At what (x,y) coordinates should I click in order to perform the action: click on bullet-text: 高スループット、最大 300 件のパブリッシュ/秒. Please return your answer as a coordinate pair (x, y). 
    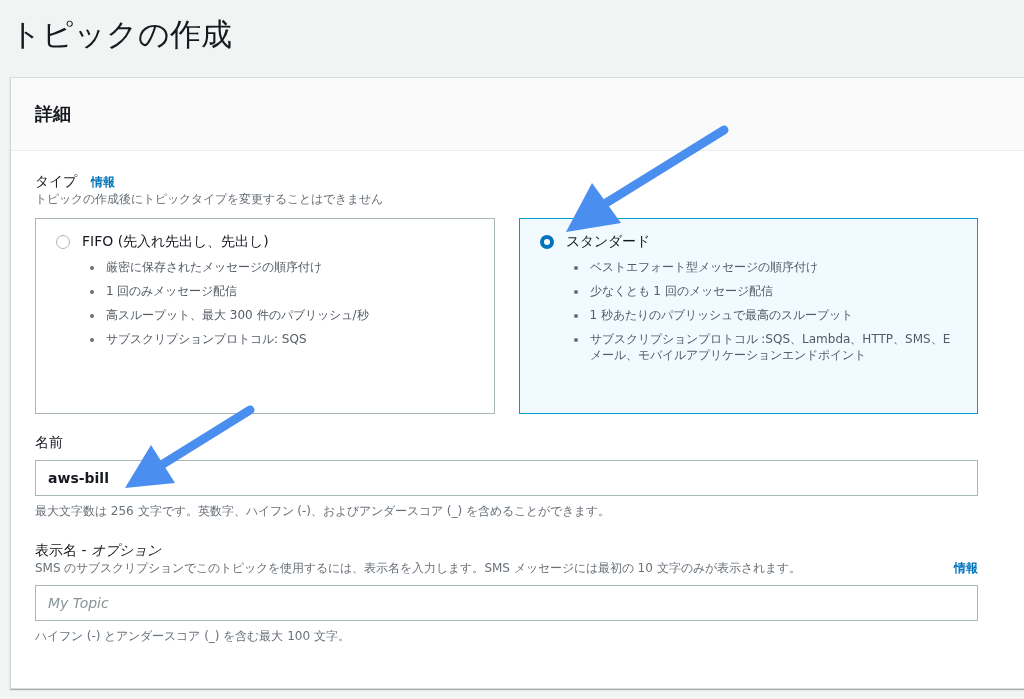
    Looking at the image, I should click on (237, 315).